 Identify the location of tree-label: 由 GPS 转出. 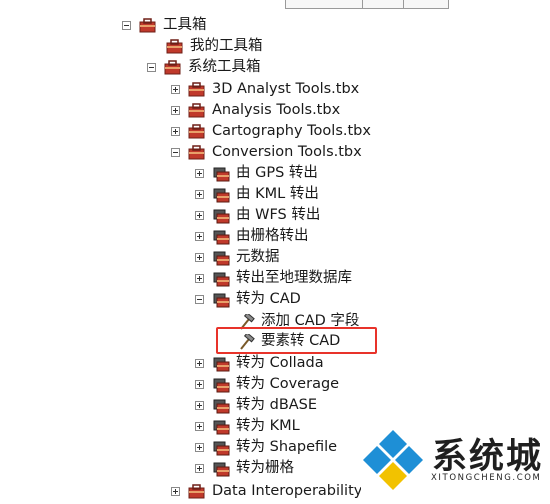
(277, 173).